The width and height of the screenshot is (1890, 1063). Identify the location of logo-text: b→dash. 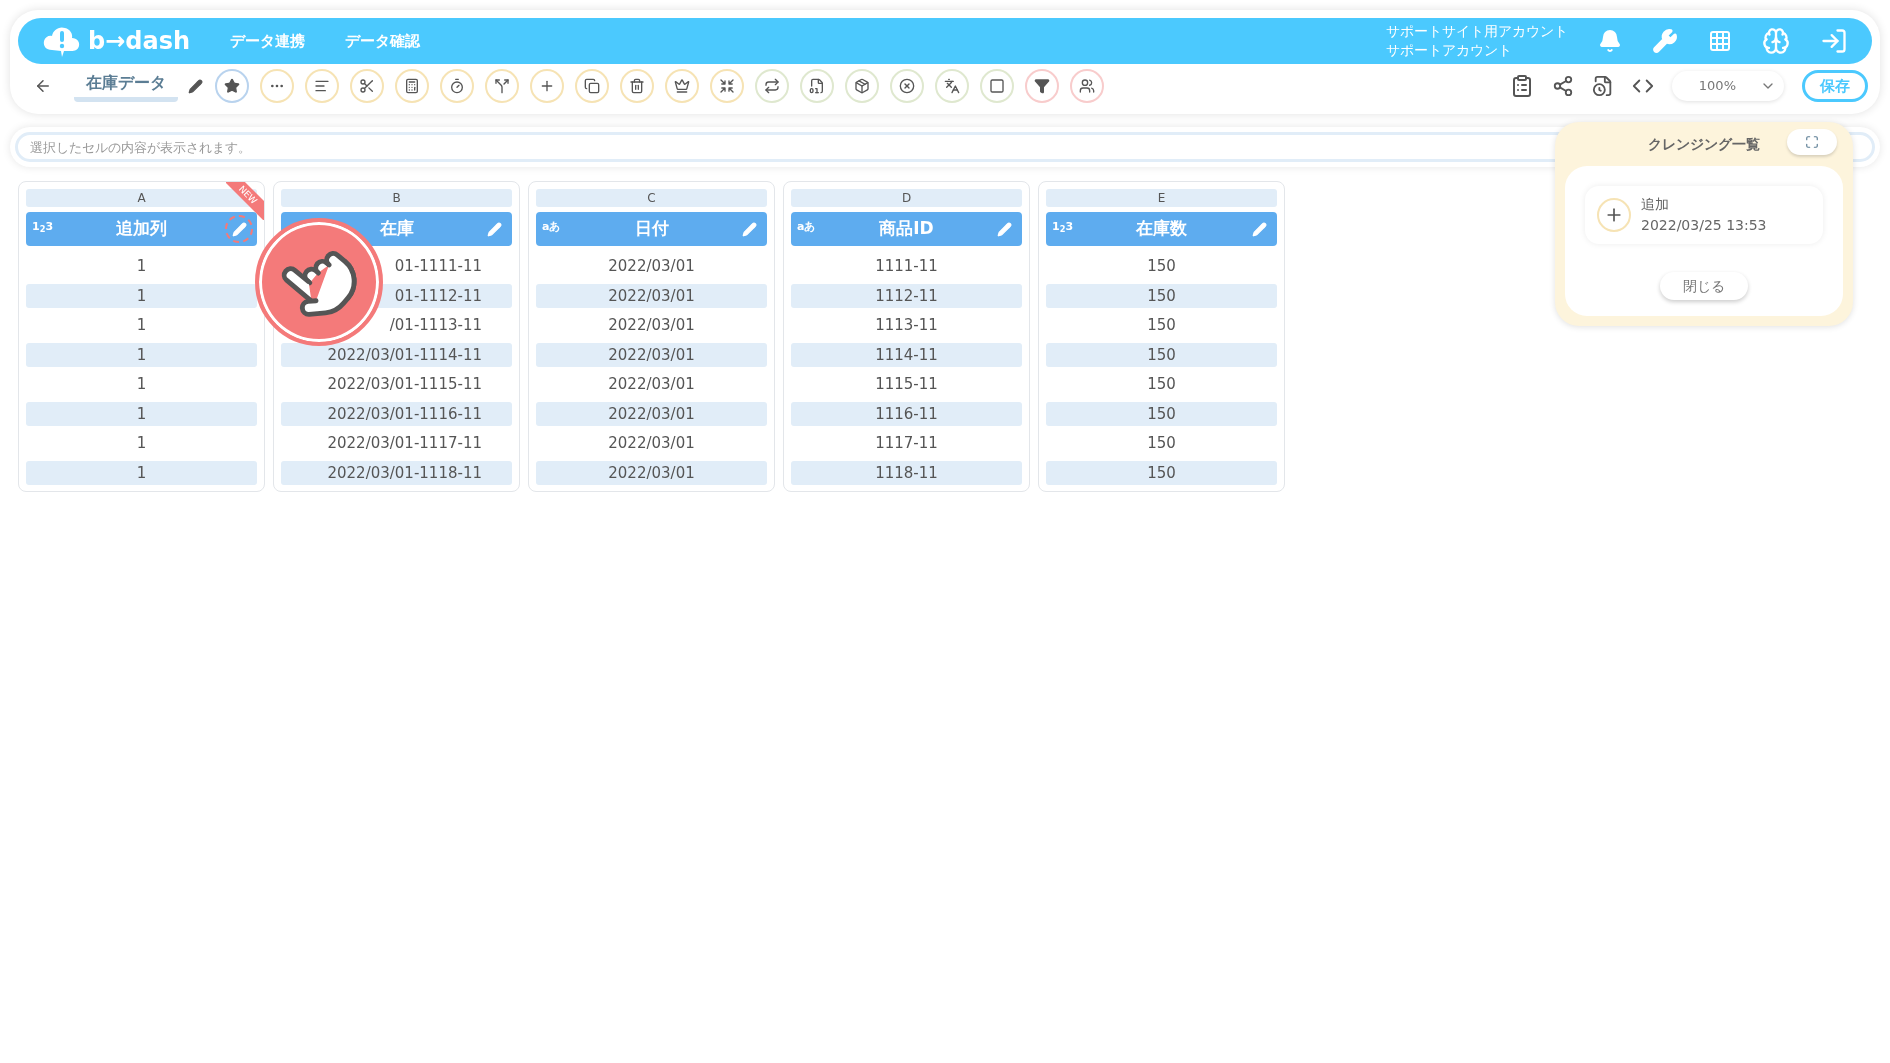
(139, 41).